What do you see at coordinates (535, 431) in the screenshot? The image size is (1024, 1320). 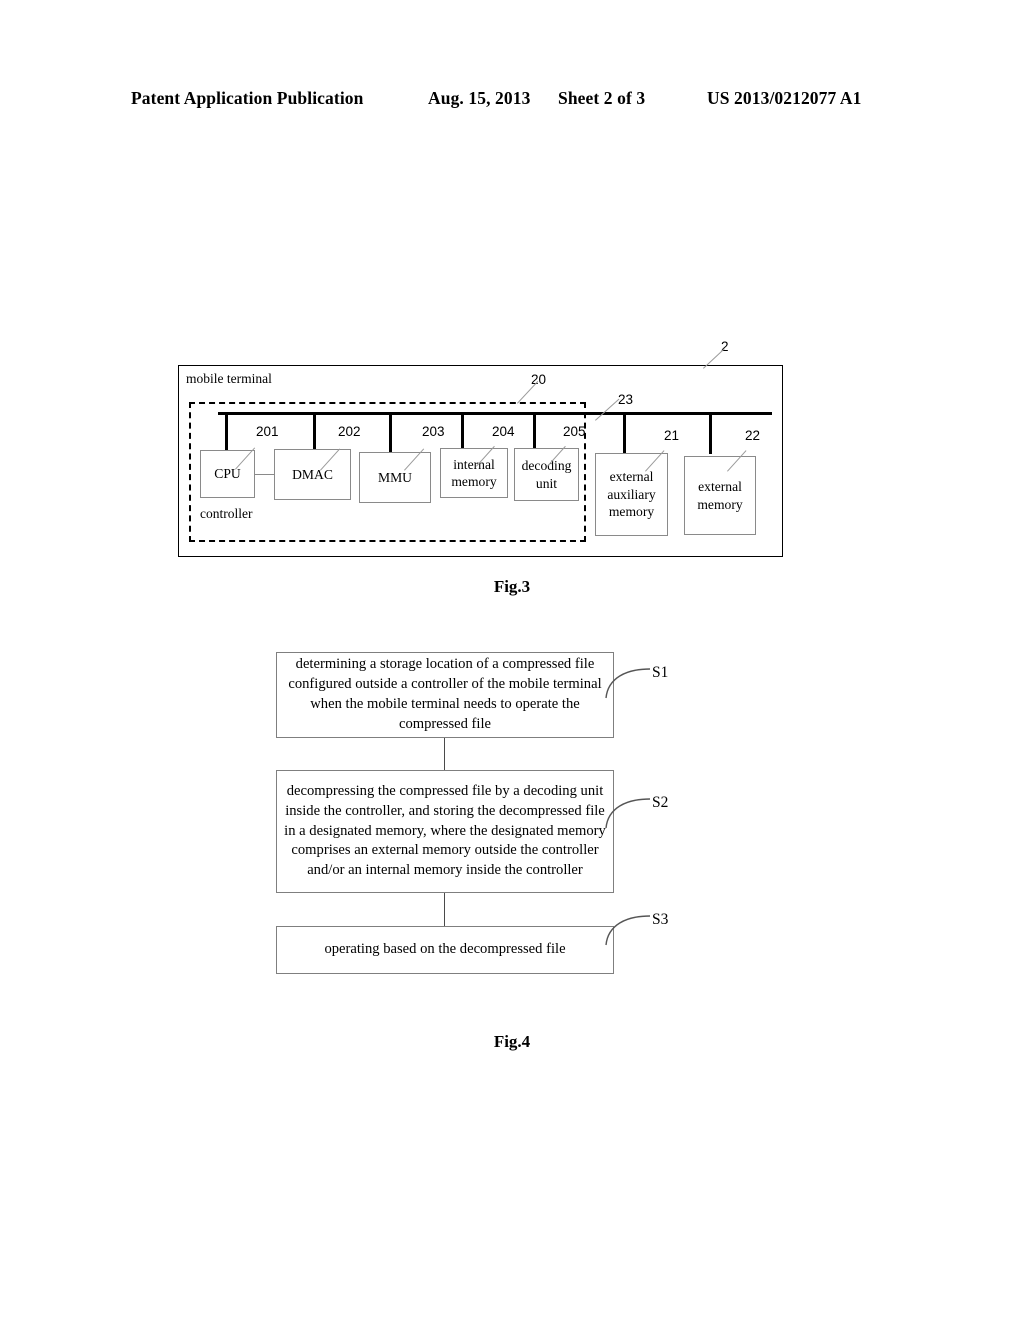 I see `bus-stub-decoding-unit` at bounding box center [535, 431].